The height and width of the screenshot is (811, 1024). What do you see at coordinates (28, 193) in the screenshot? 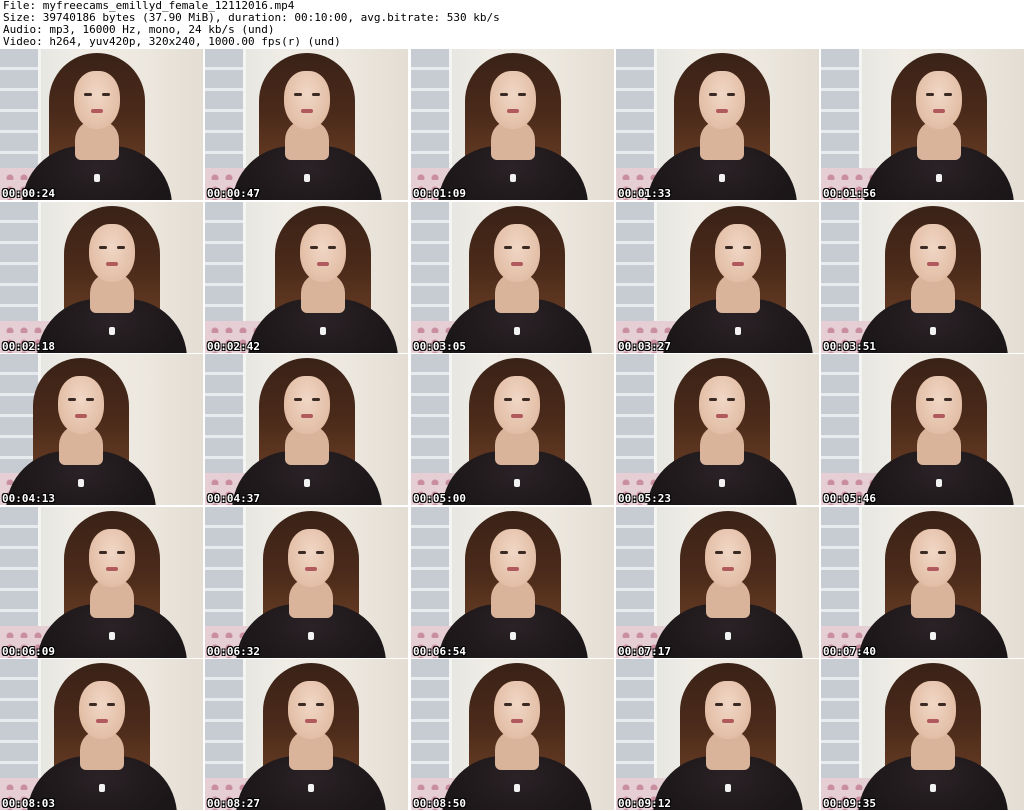
I see `thumbnail-timestamp: 00:00:24` at bounding box center [28, 193].